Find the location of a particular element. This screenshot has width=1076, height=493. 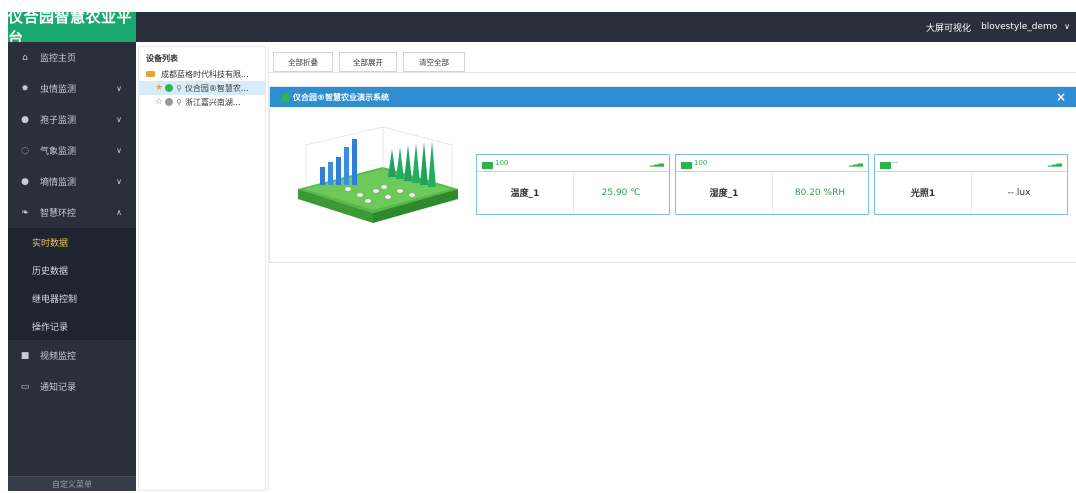

top-right-area: 大屏可视化 blovestyle_demo ∨ is located at coordinates (998, 27).